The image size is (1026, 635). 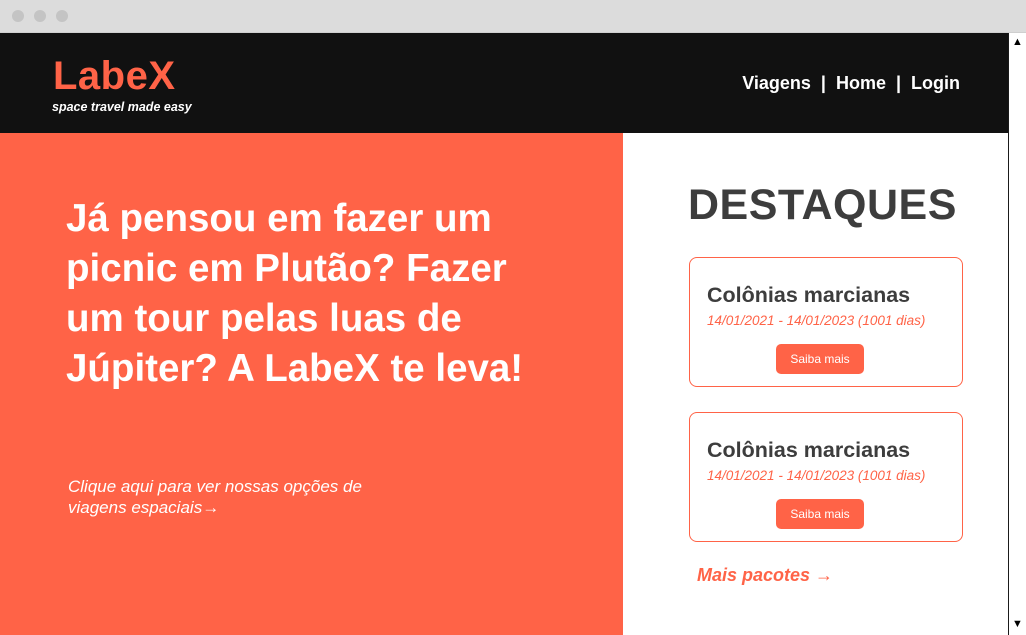 What do you see at coordinates (513, 16) in the screenshot?
I see `browser-titlebar` at bounding box center [513, 16].